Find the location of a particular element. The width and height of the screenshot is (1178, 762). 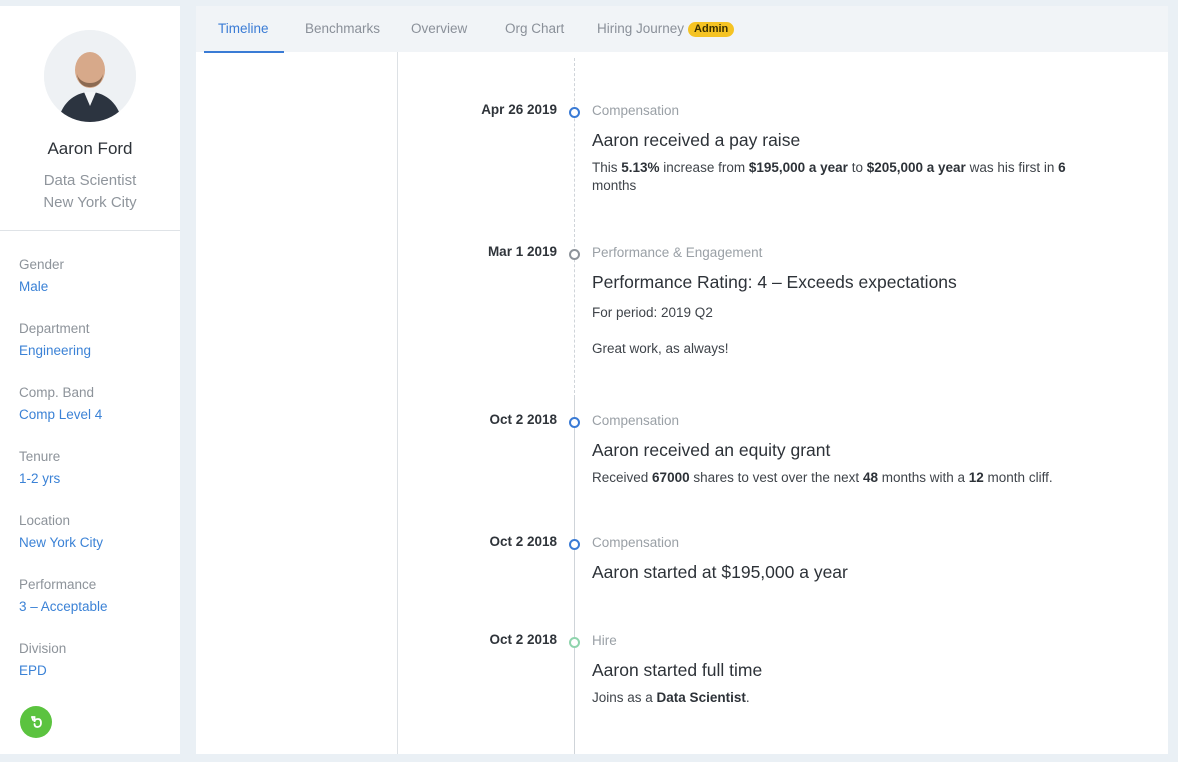

attribute-value: Male is located at coordinates (94, 287).